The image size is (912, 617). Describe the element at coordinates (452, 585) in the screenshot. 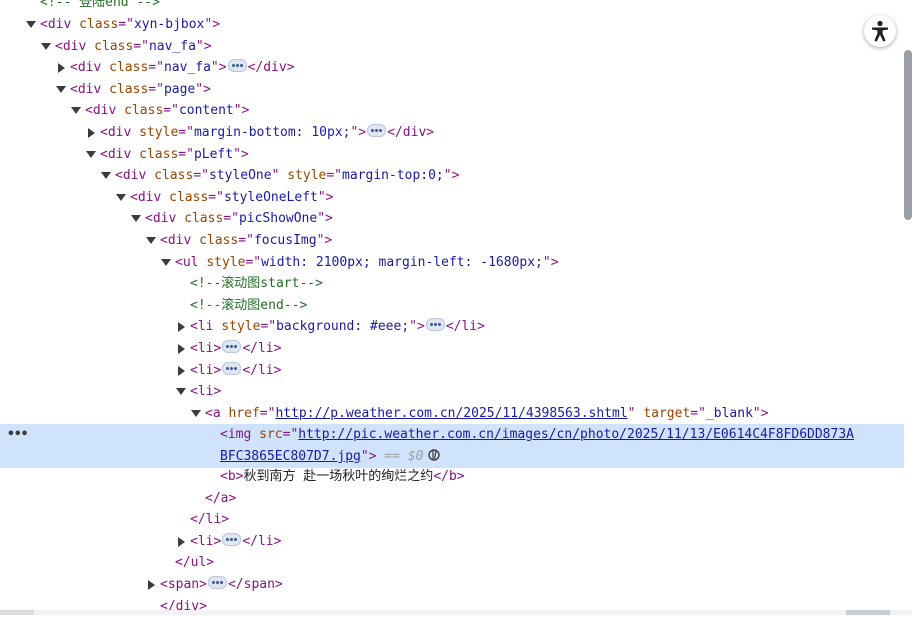

I see `tree-node: <span> </span>` at that location.